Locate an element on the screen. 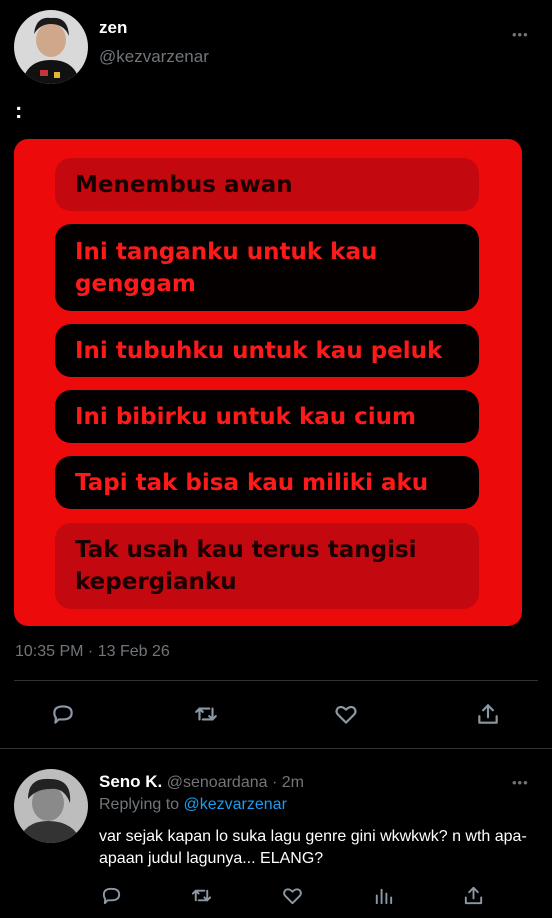  replying-to: Replying to @kezvarzenar is located at coordinates (193, 805).